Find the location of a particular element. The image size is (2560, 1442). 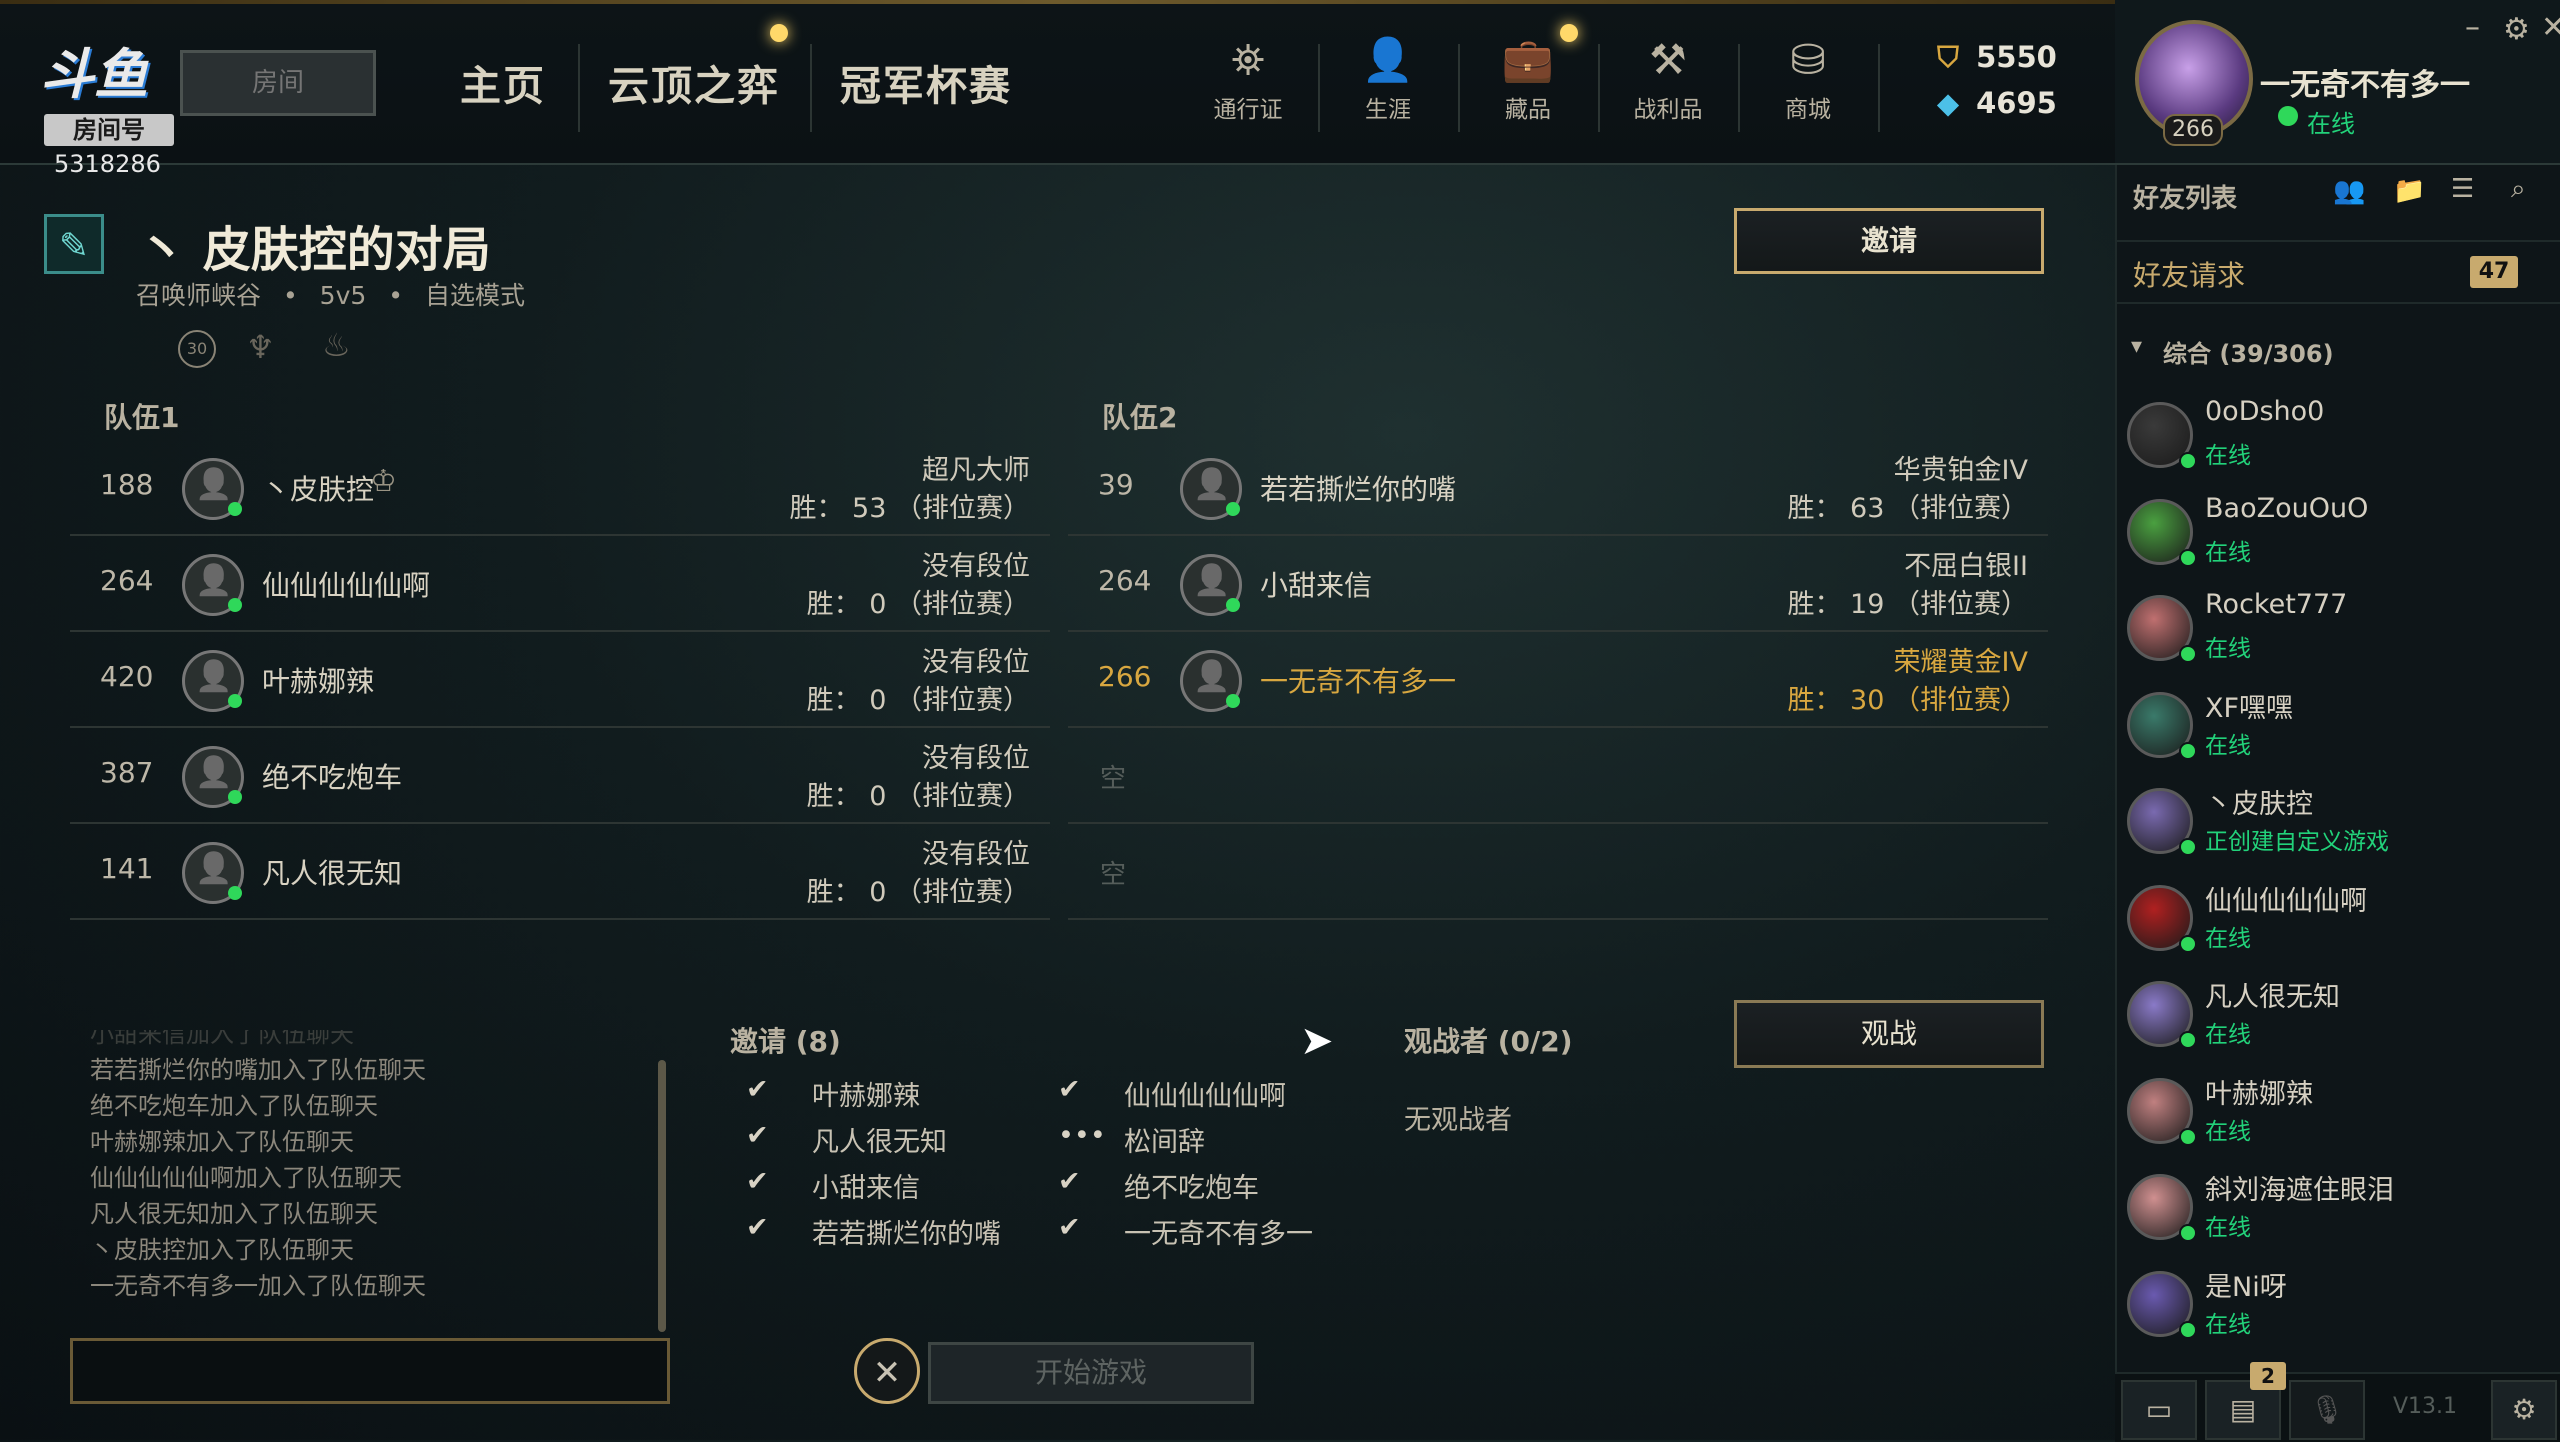

friend-name: 0oDsho0 is located at coordinates (2265, 411).